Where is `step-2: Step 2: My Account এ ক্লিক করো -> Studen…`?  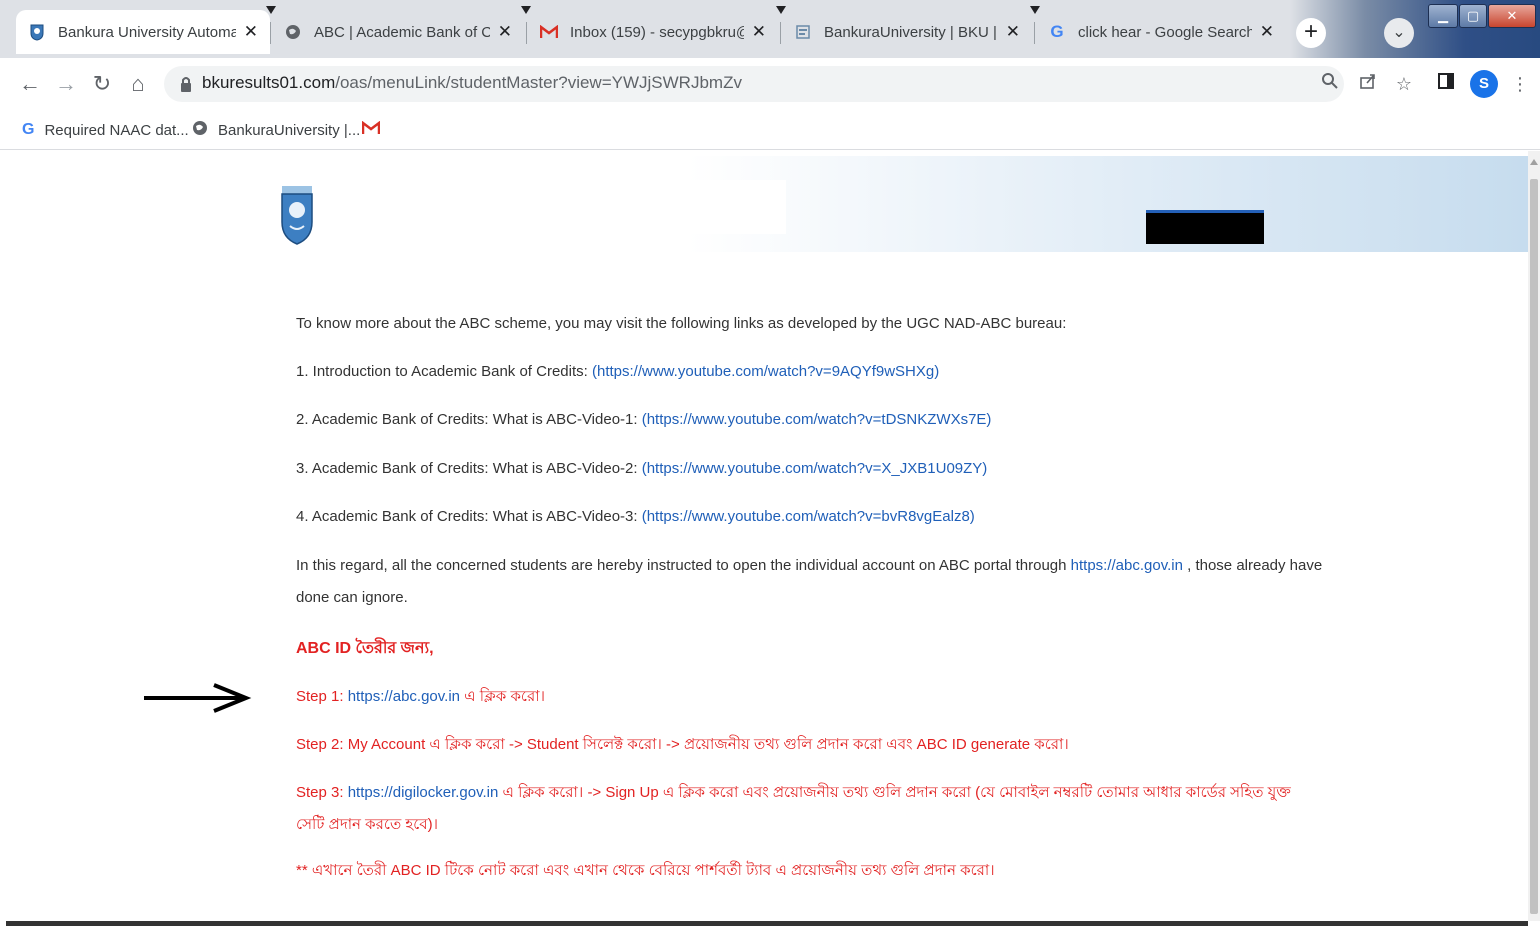
step-2: Step 2: My Account এ ক্লিক করো -> Studen… is located at coordinates (682, 744).